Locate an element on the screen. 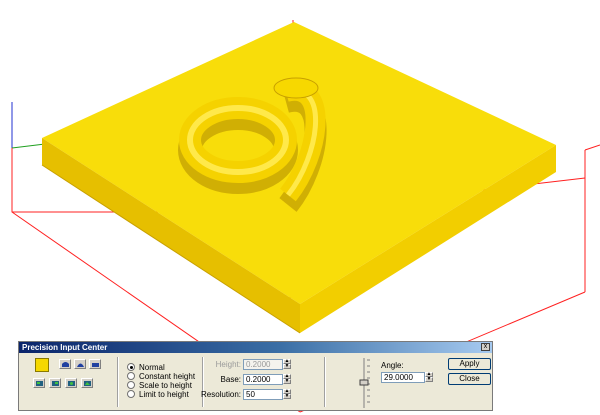 This screenshot has height=415, width=600. radio-scale-to-height: Scale to height is located at coordinates (159, 385).